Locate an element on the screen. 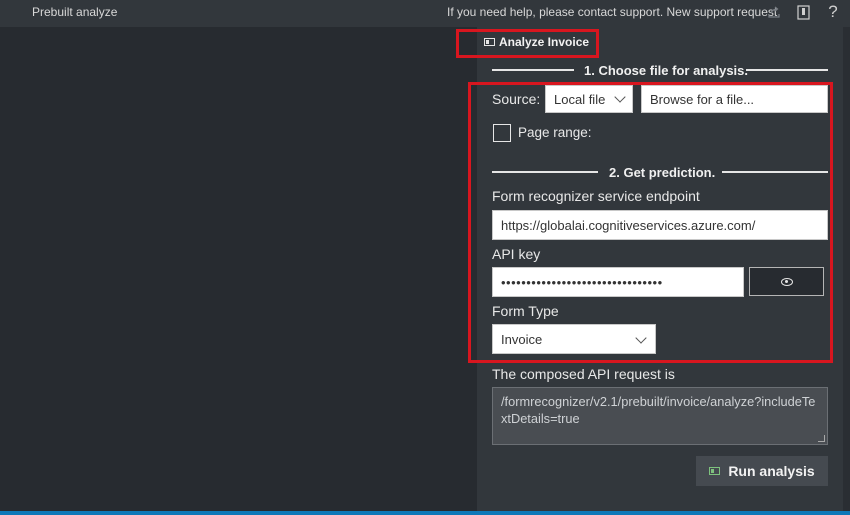  page-range-checkbox is located at coordinates (502, 133).